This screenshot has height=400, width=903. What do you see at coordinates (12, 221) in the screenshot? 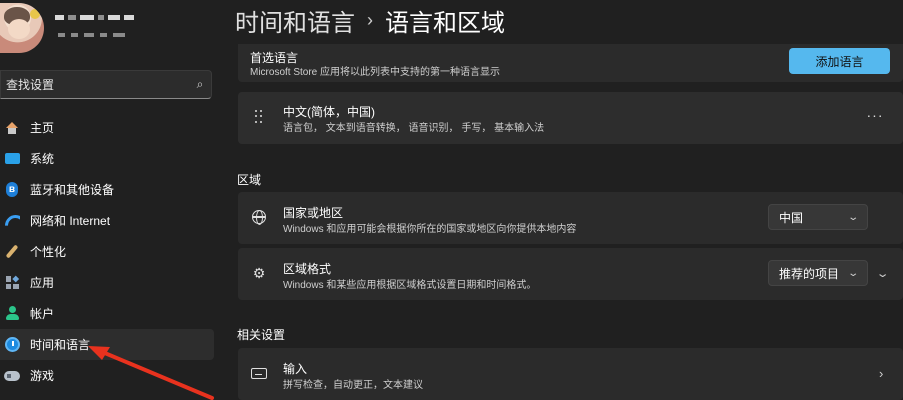
I see `wifi-icon` at bounding box center [12, 221].